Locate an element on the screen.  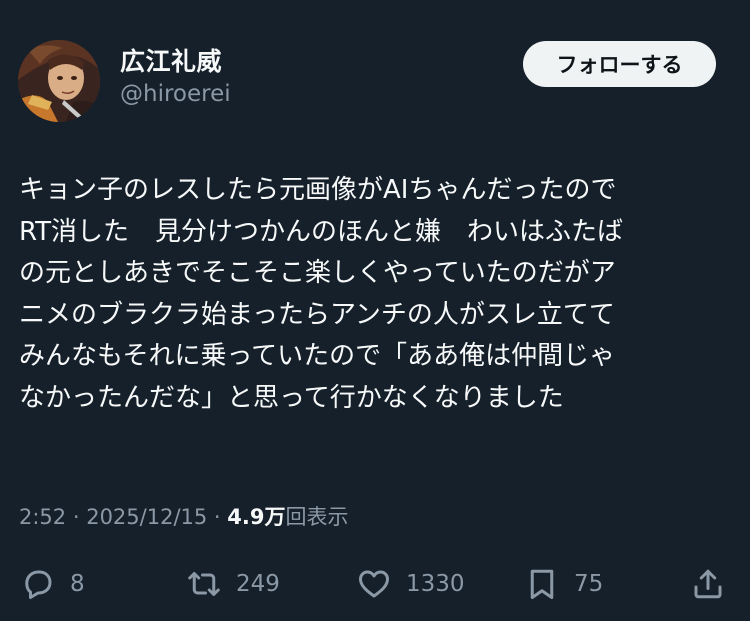
reply-button: 8 is located at coordinates (52, 584).